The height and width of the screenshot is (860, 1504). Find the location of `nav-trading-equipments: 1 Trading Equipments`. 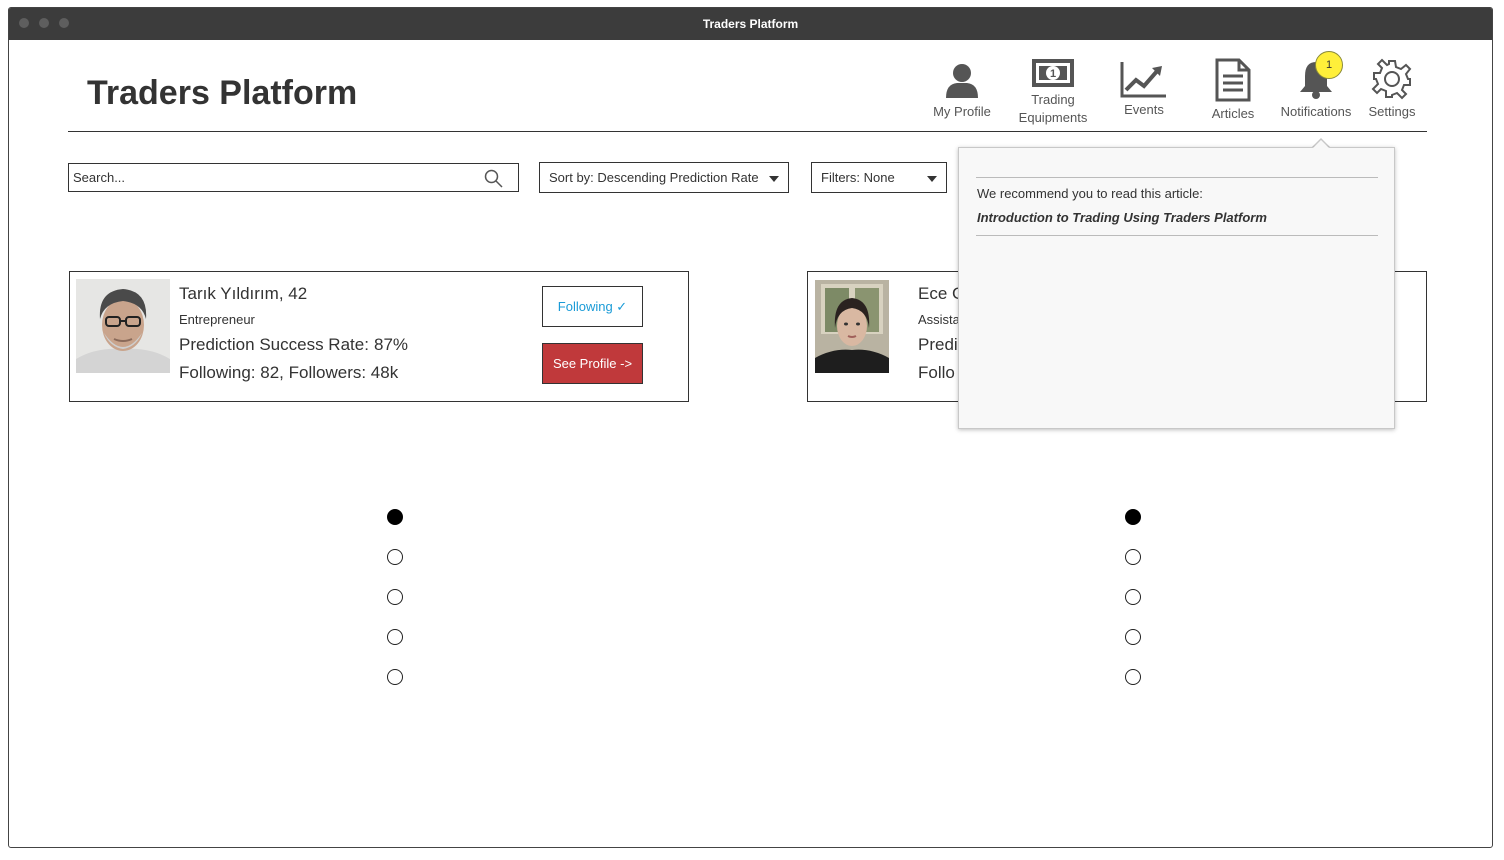

nav-trading-equipments: 1 Trading Equipments is located at coordinates (1053, 92).